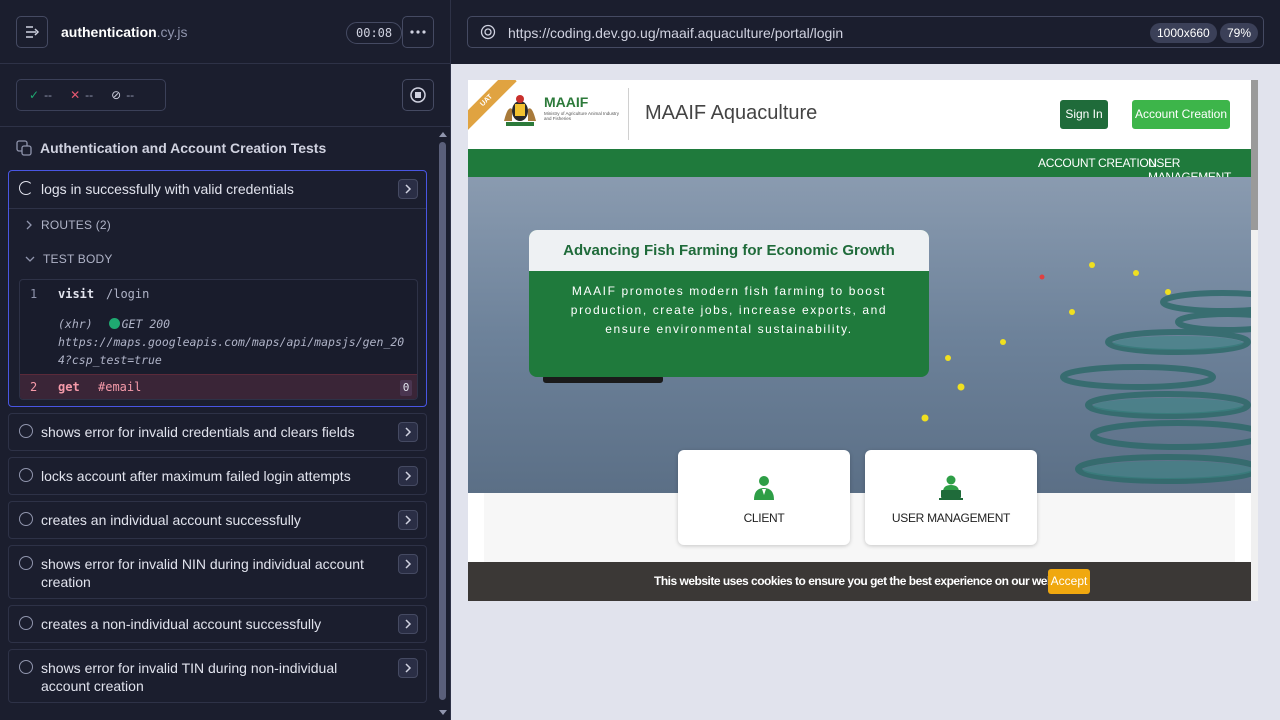 This screenshot has width=1280, height=720. What do you see at coordinates (1069, 581) in the screenshot?
I see `accept-cookies-button: Accept` at bounding box center [1069, 581].